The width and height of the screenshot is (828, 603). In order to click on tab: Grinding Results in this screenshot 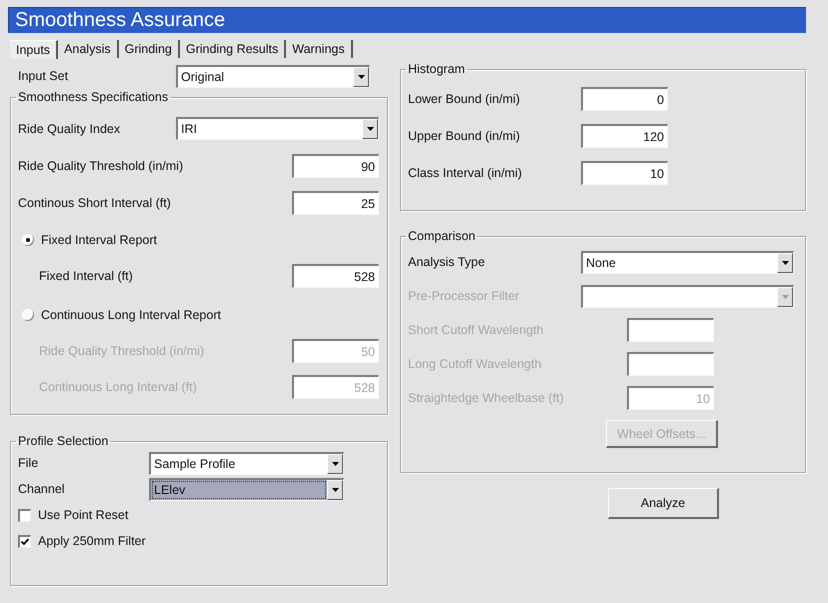, I will do `click(233, 49)`.